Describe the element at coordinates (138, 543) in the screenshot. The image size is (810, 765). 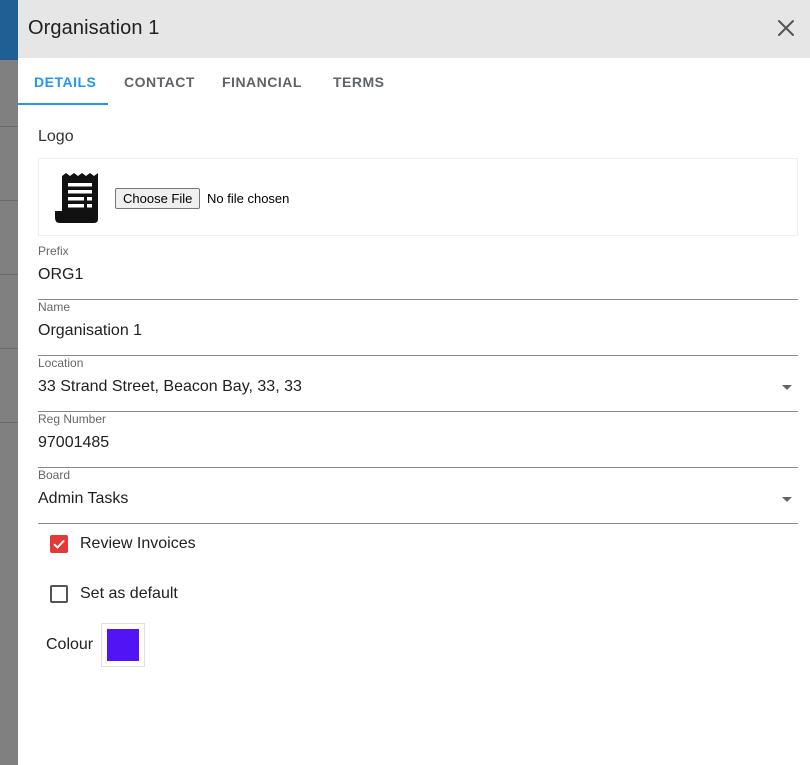
I see `review-invoices-label: Review Invoices` at that location.